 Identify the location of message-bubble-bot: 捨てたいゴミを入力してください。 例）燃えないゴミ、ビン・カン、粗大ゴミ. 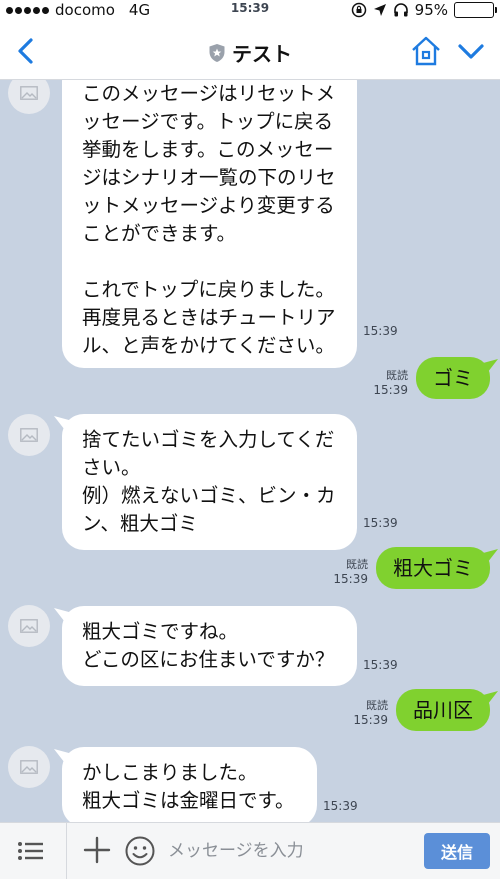
(209, 482).